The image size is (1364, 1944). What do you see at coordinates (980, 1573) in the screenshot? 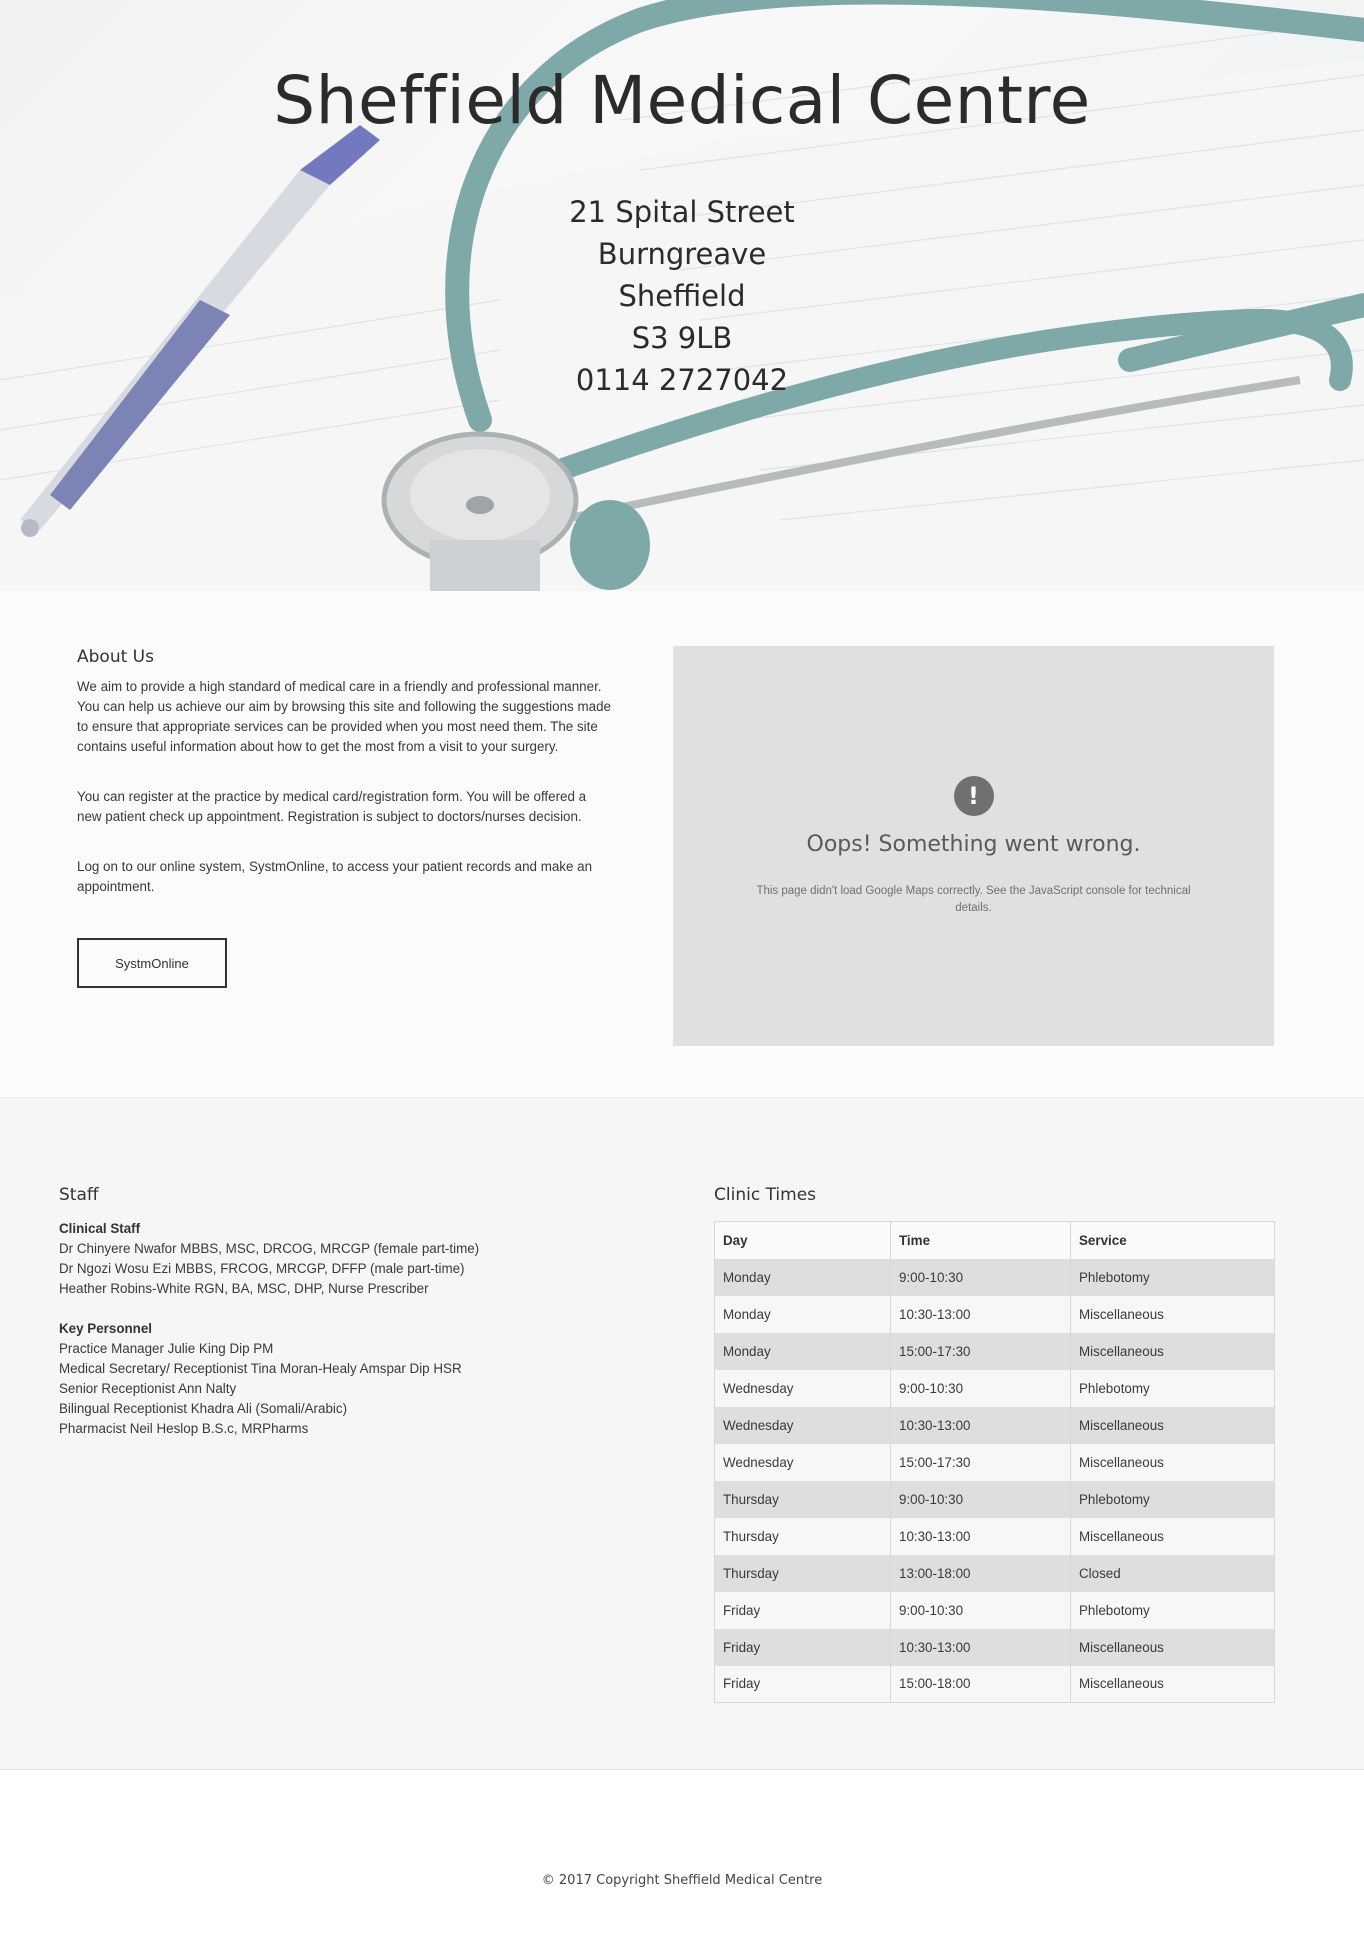
I see `cell-time: 13:00-18:00` at bounding box center [980, 1573].